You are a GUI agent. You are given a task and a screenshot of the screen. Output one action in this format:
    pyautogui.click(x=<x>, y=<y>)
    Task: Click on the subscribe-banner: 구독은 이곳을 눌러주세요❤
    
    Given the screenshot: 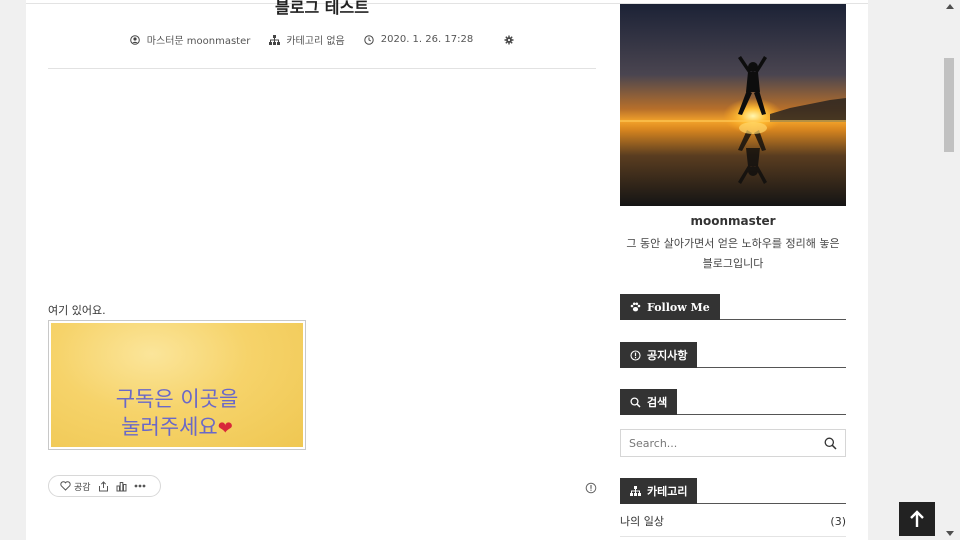 What is the action you would take?
    pyautogui.click(x=177, y=385)
    